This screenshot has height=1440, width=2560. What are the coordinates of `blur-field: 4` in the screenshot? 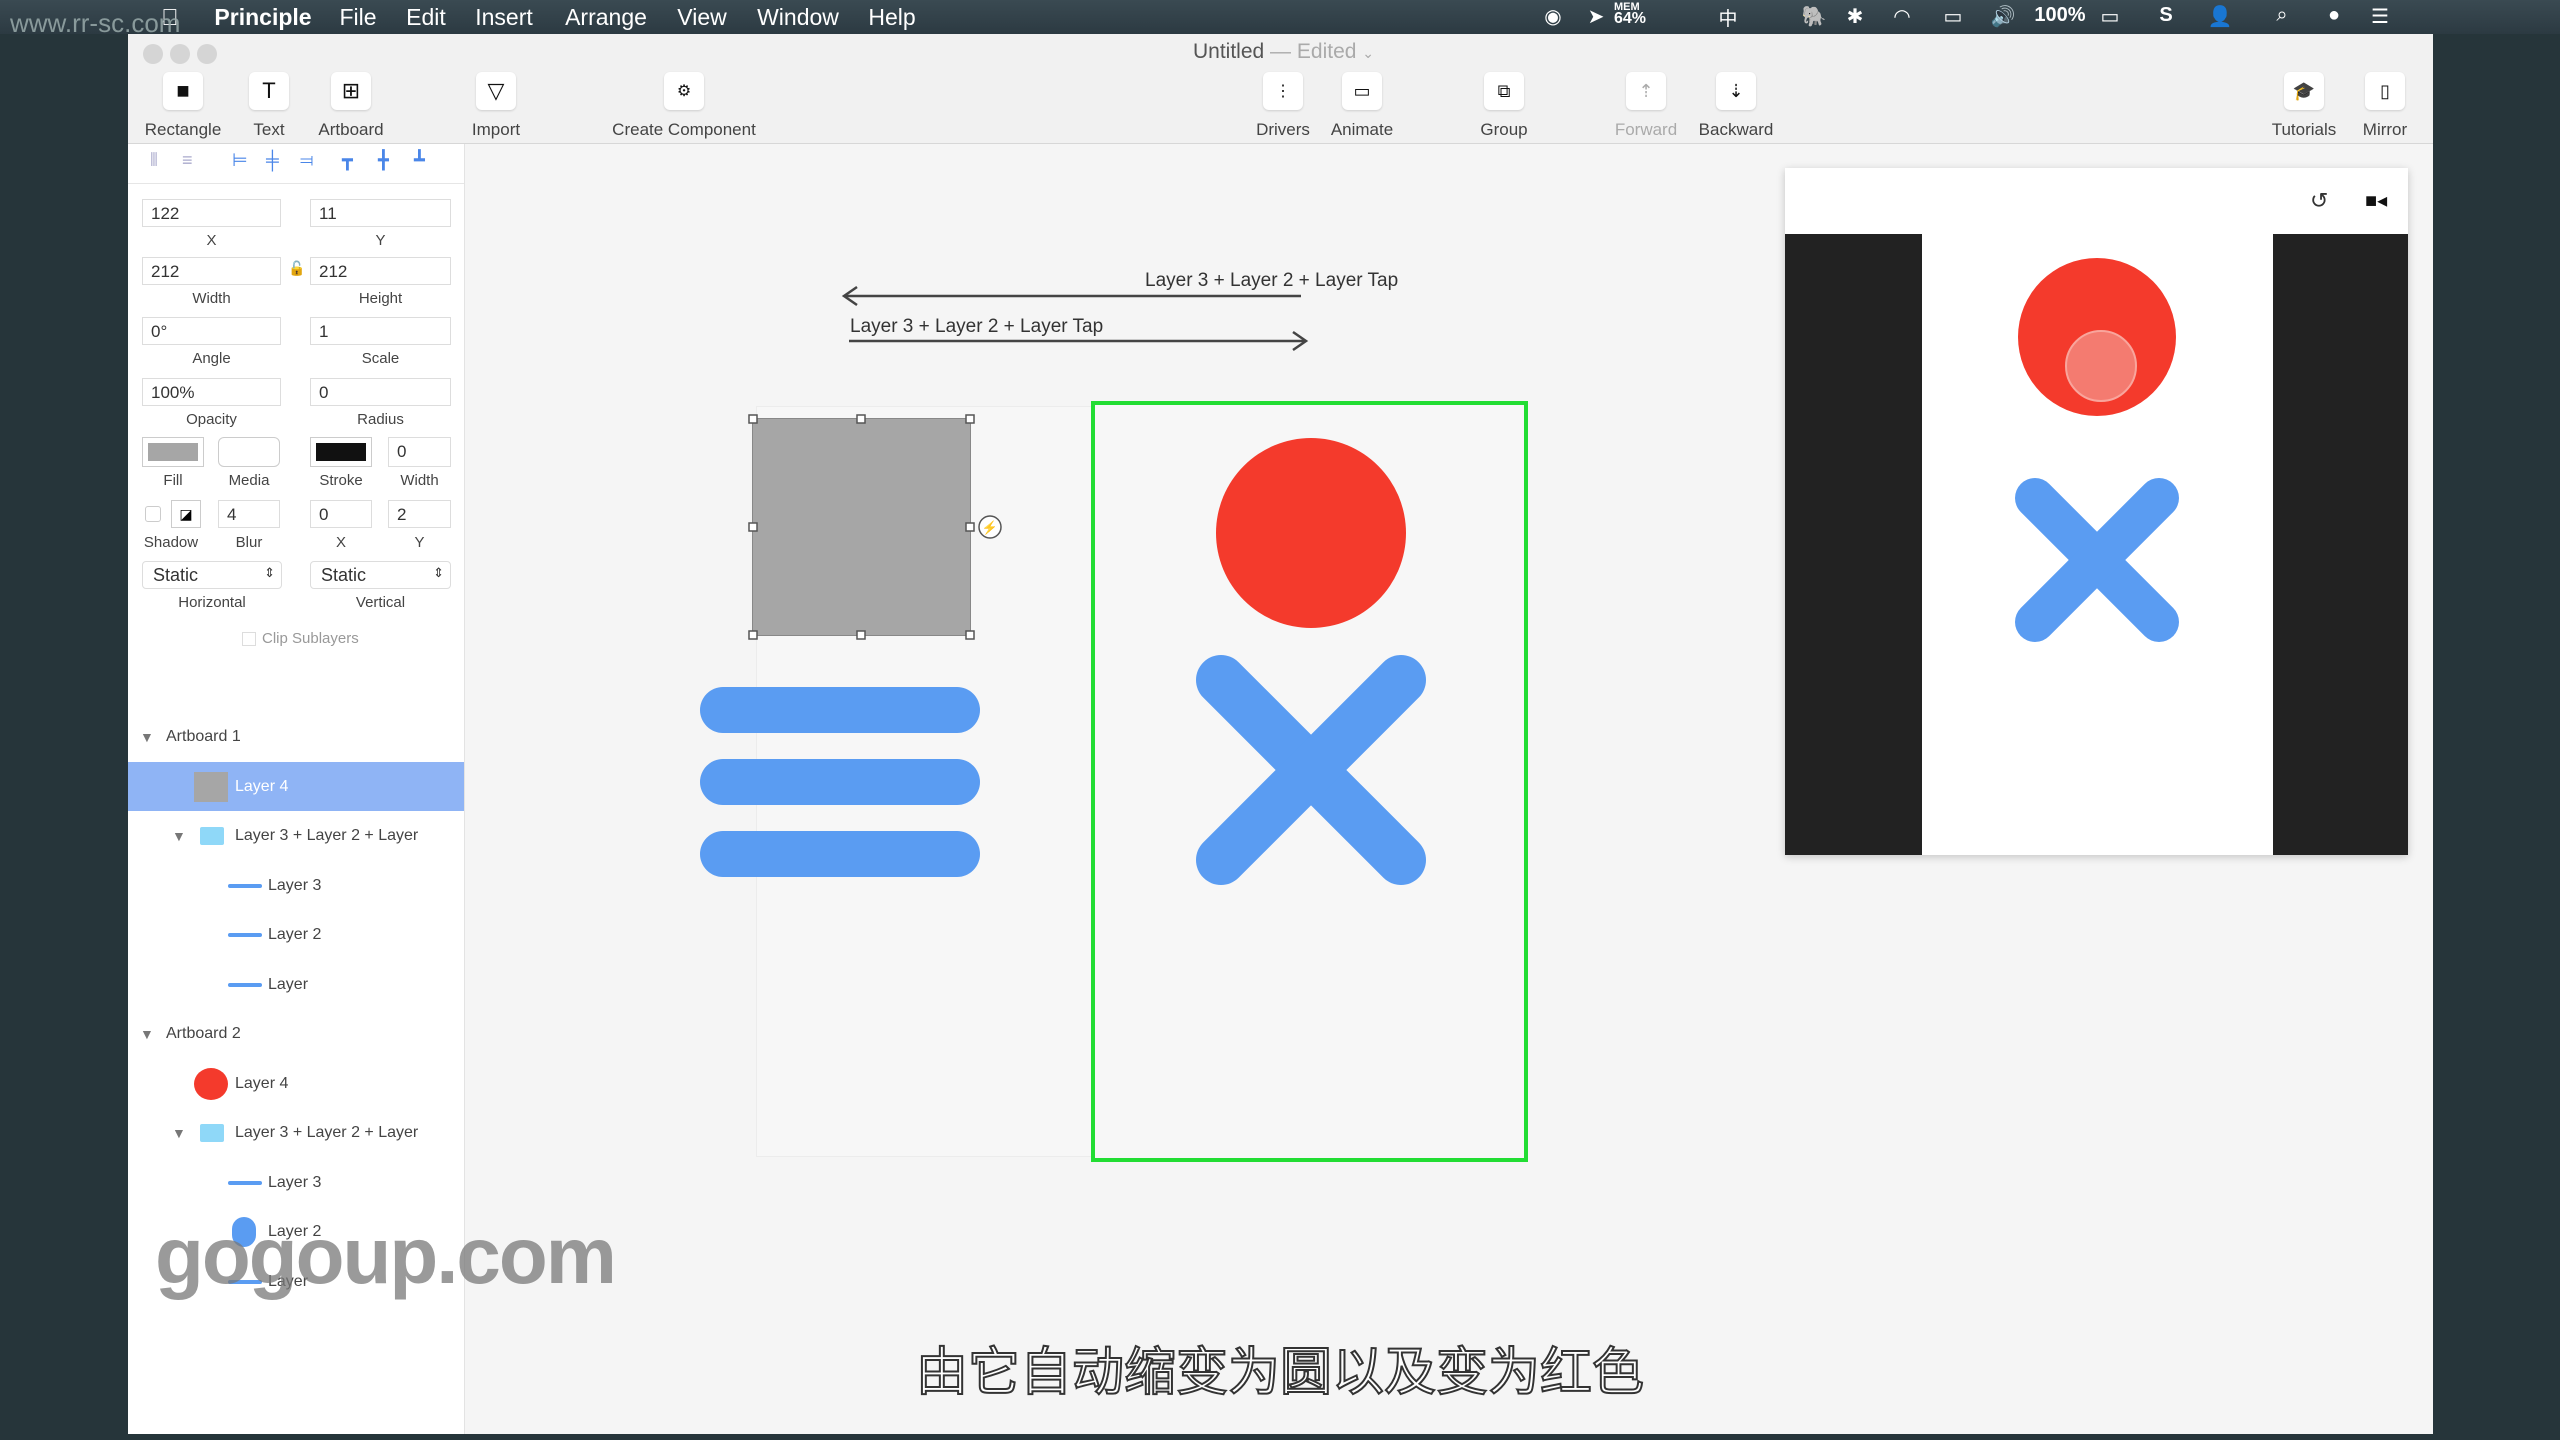 It's located at (249, 514).